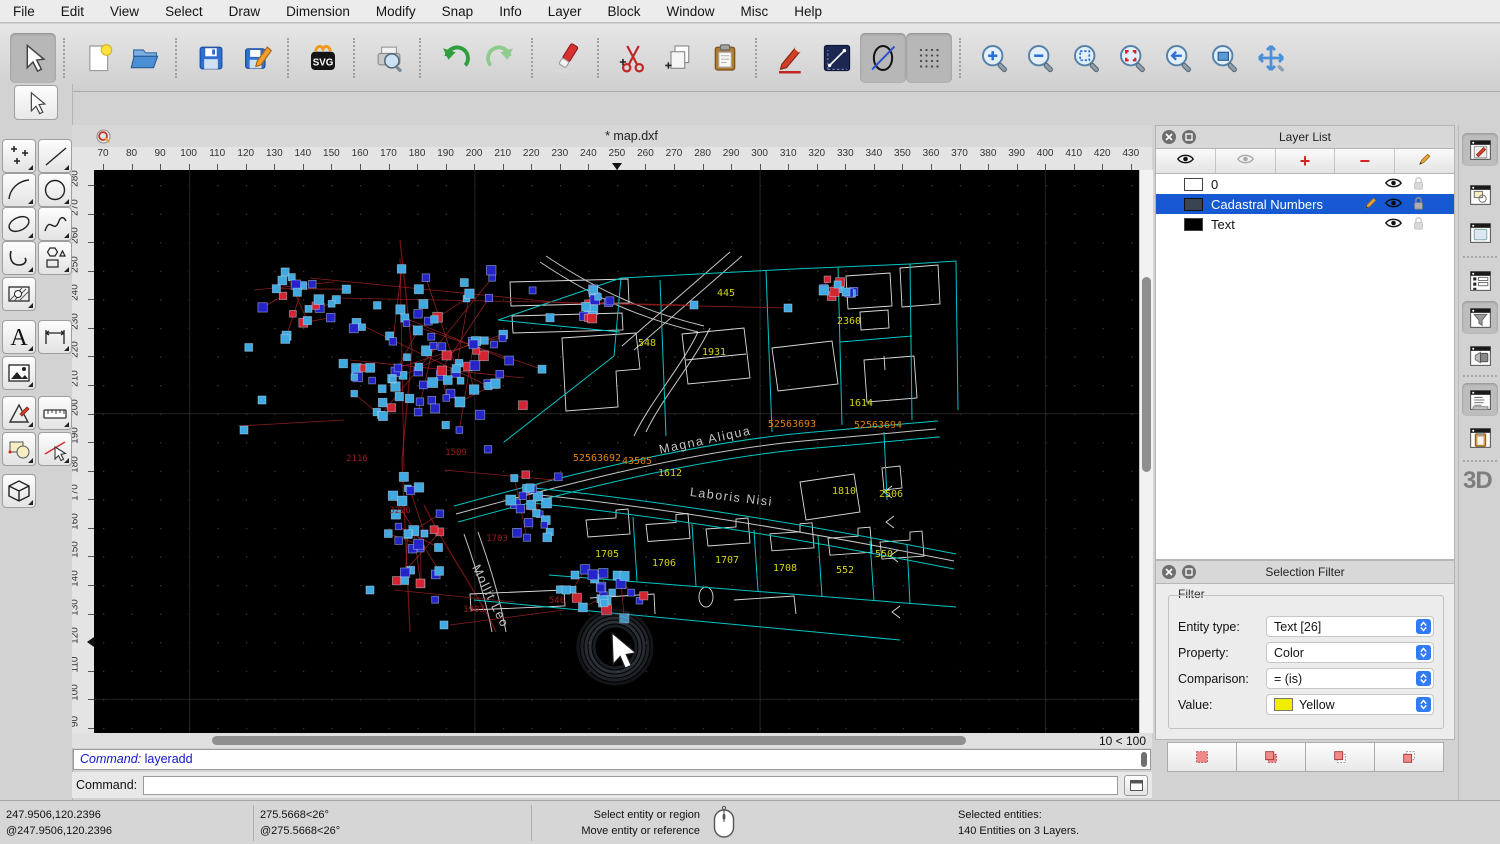 The width and height of the screenshot is (1500, 844). Describe the element at coordinates (1189, 137) in the screenshot. I see `layer-list-float-icon` at that location.